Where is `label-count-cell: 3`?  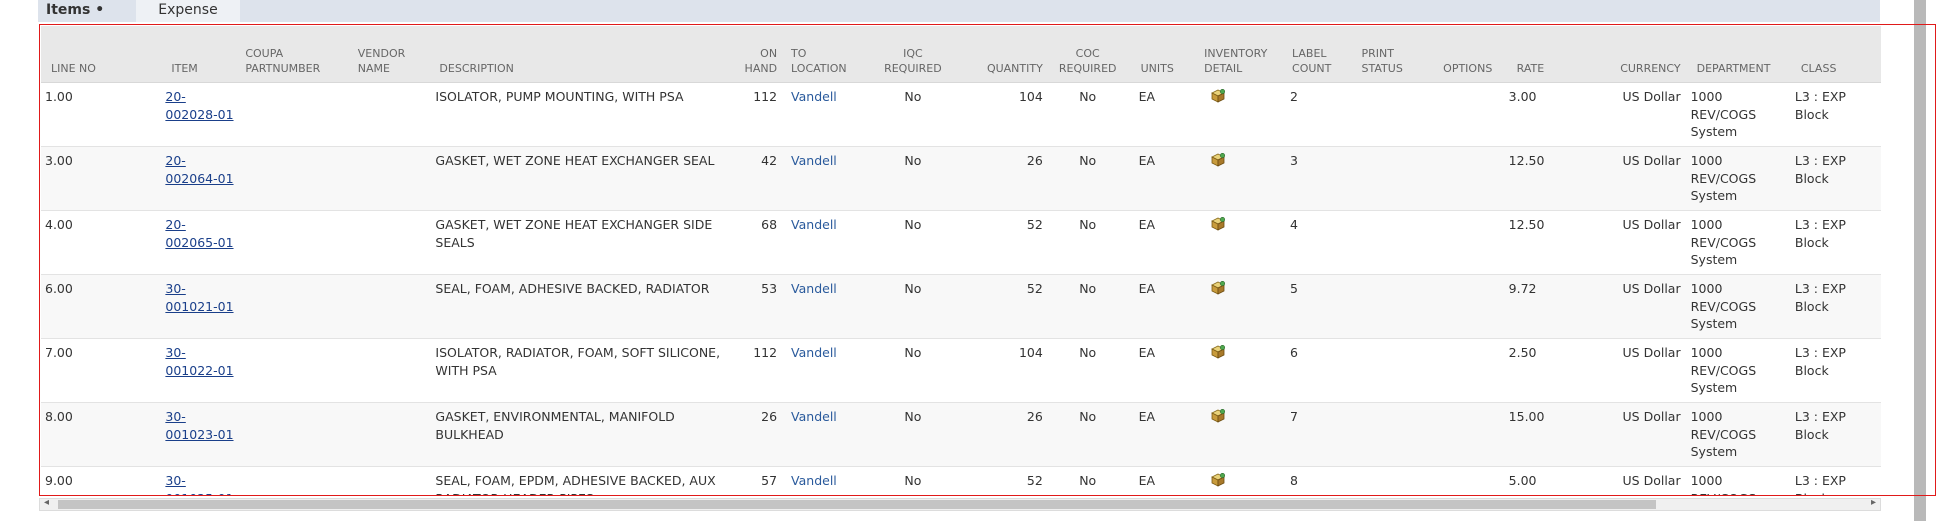 label-count-cell: 3 is located at coordinates (1323, 178).